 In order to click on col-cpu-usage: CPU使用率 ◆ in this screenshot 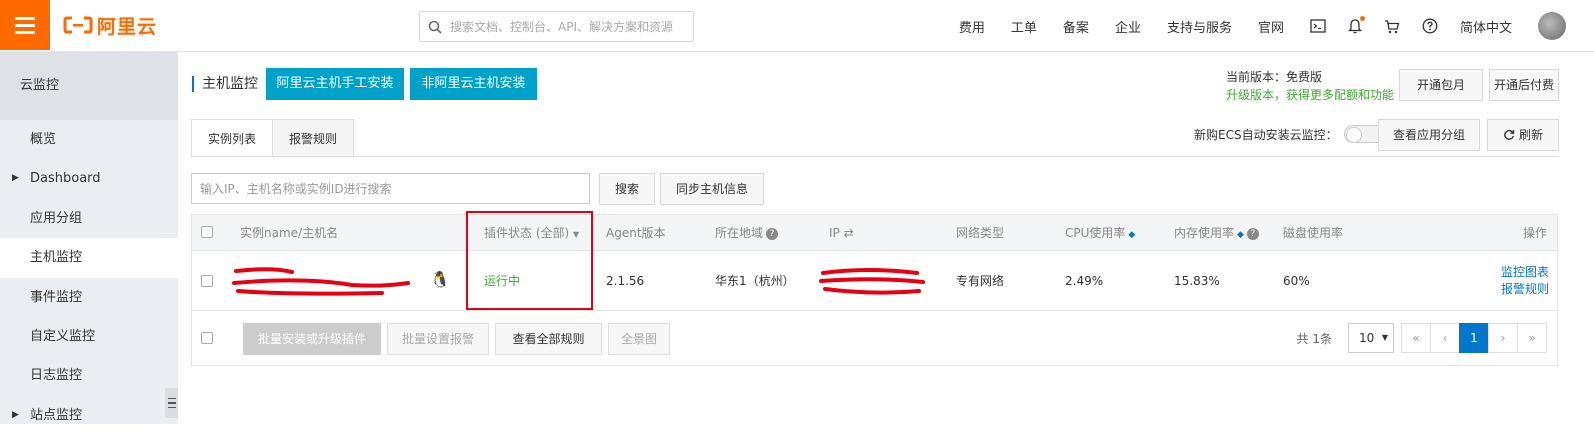, I will do `click(1100, 234)`.